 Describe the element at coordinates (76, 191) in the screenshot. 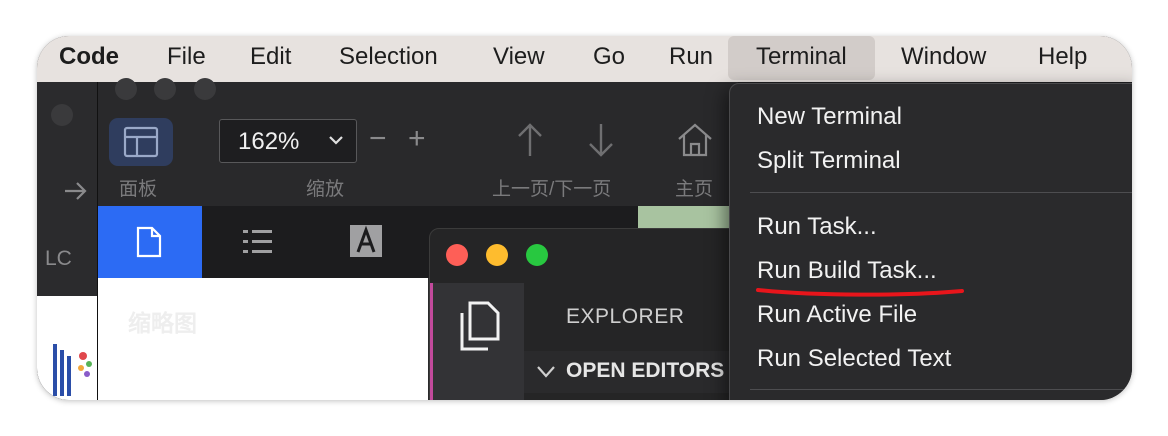

I see `forward-arrow-icon` at that location.